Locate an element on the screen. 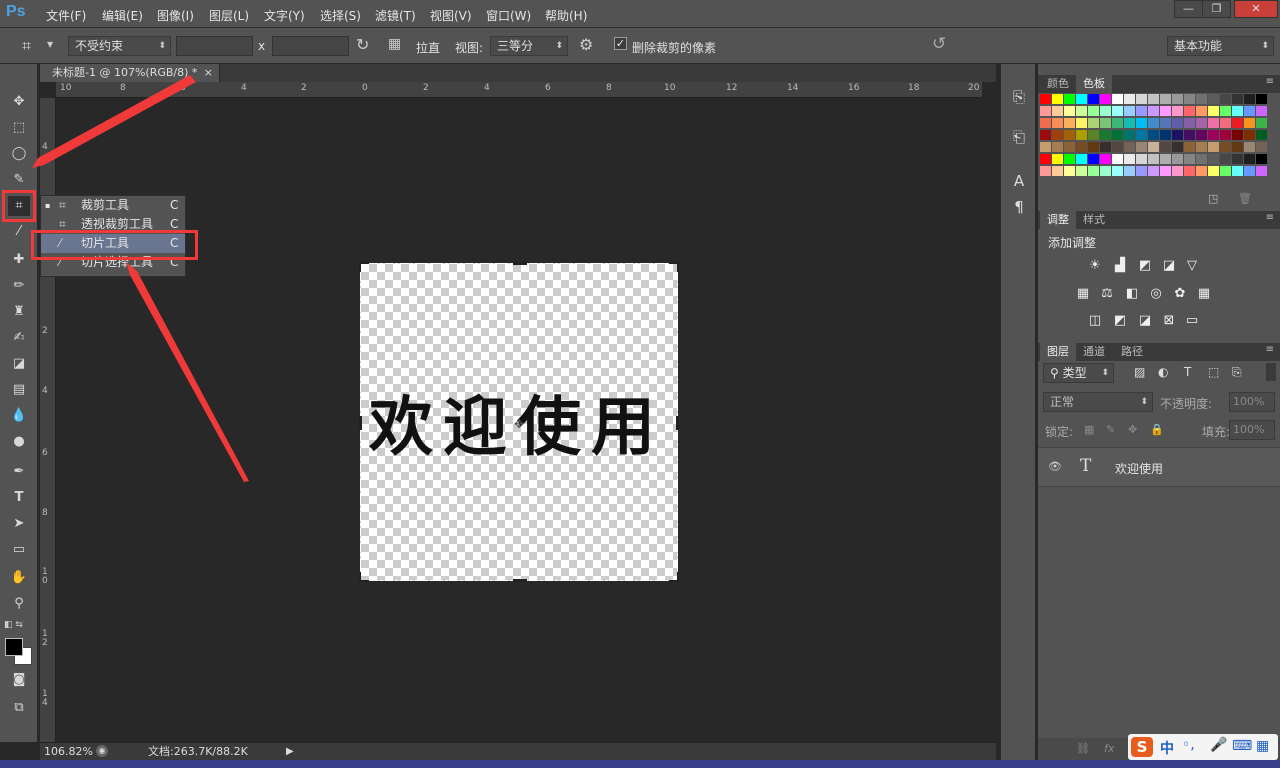 This screenshot has width=1280, height=768. tab-styles: 样式 is located at coordinates (1094, 220).